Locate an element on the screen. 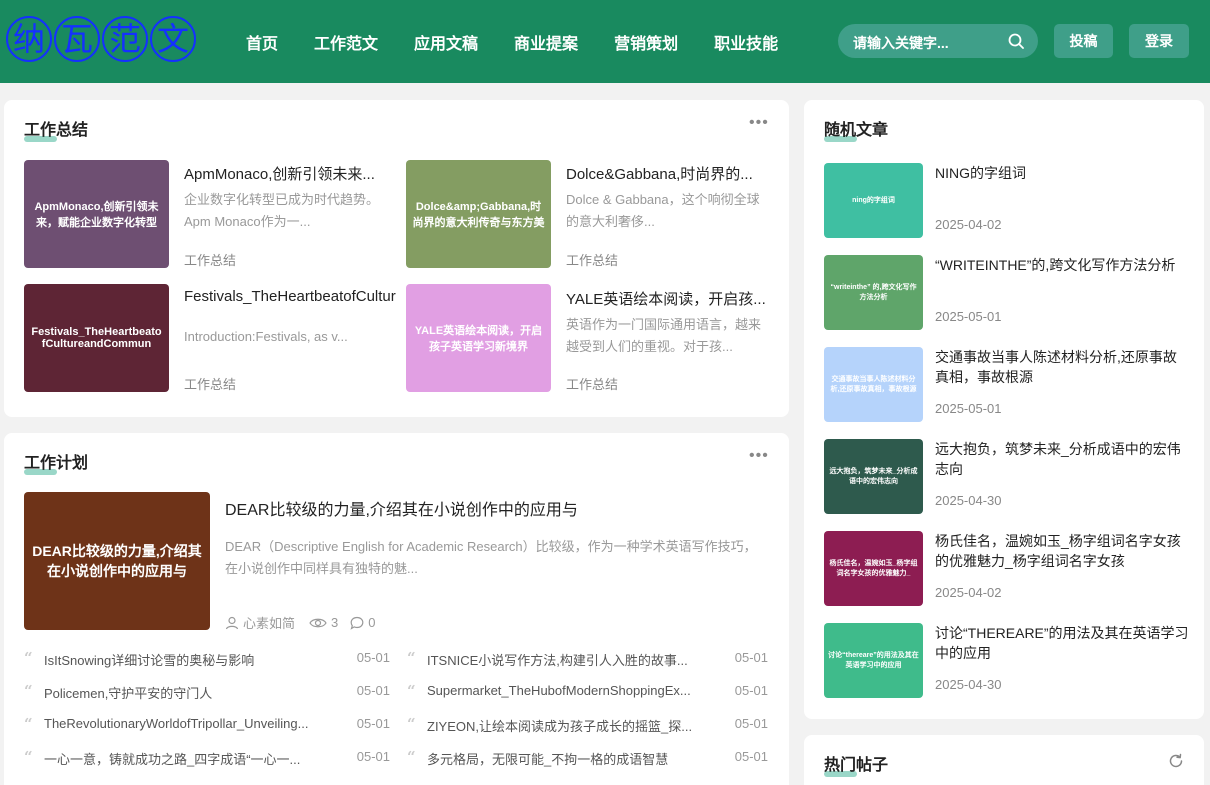 This screenshot has width=1210, height=785. article-thumbnail: YALE英语绘本阅读，开启孩子英语学习新境界 is located at coordinates (478, 338).